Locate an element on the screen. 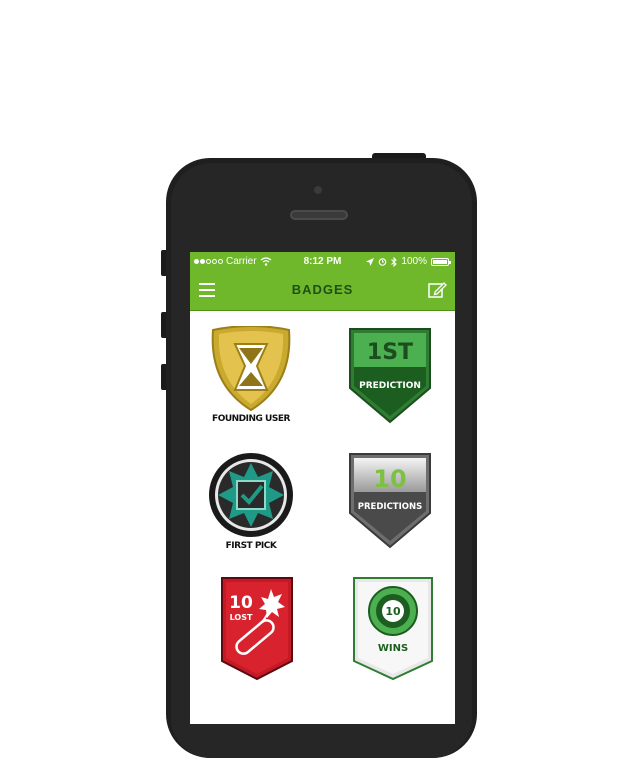 Image resolution: width=640 pixels, height=758 pixels. badge-label: FOUNDING USER is located at coordinates (251, 419).